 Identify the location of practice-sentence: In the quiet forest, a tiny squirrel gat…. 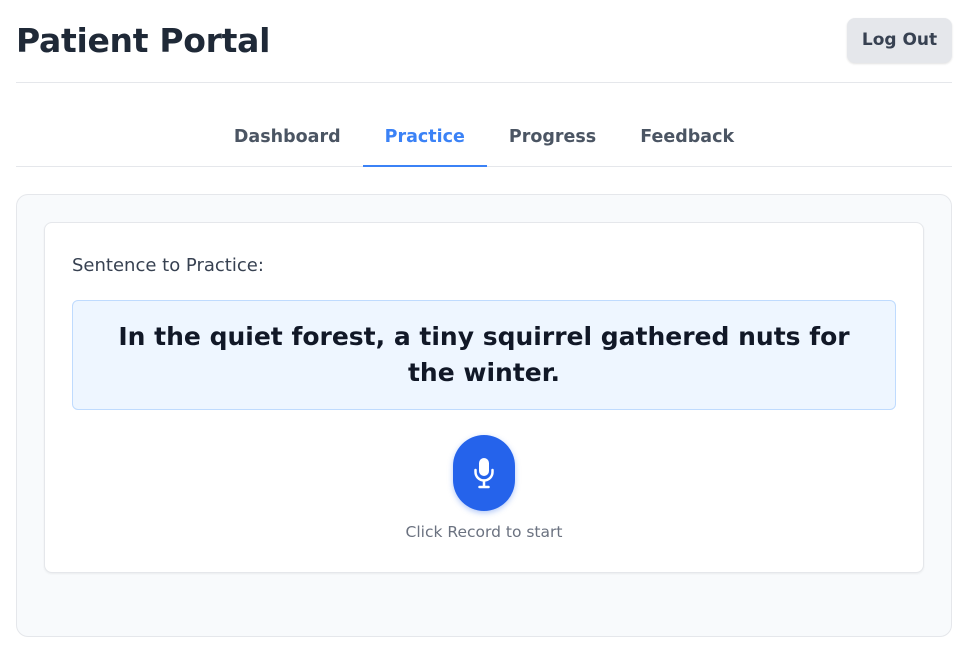
(484, 354).